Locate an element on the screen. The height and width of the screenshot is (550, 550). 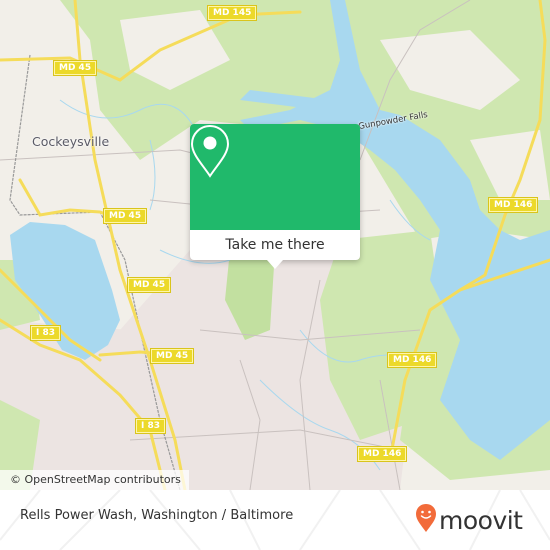
popup-header is located at coordinates (275, 177).